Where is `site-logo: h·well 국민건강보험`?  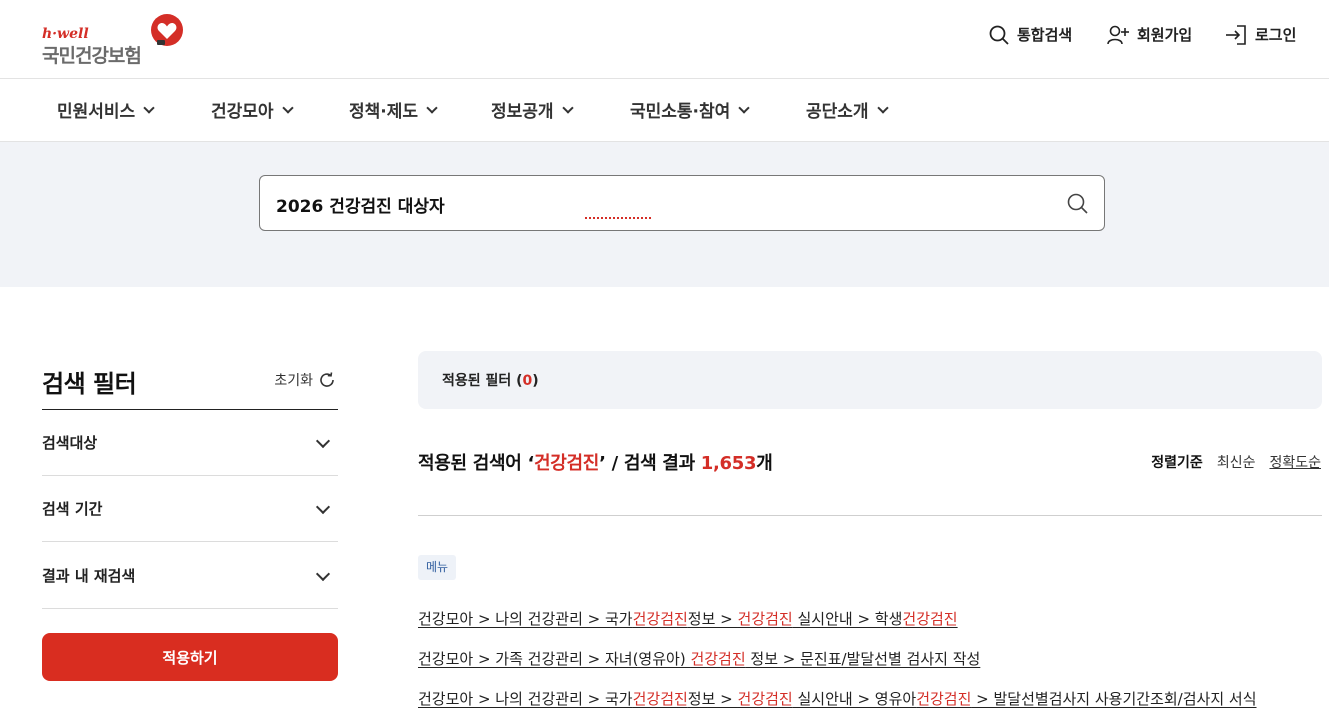
site-logo: h·well 국민건강보험 is located at coordinates (117, 40).